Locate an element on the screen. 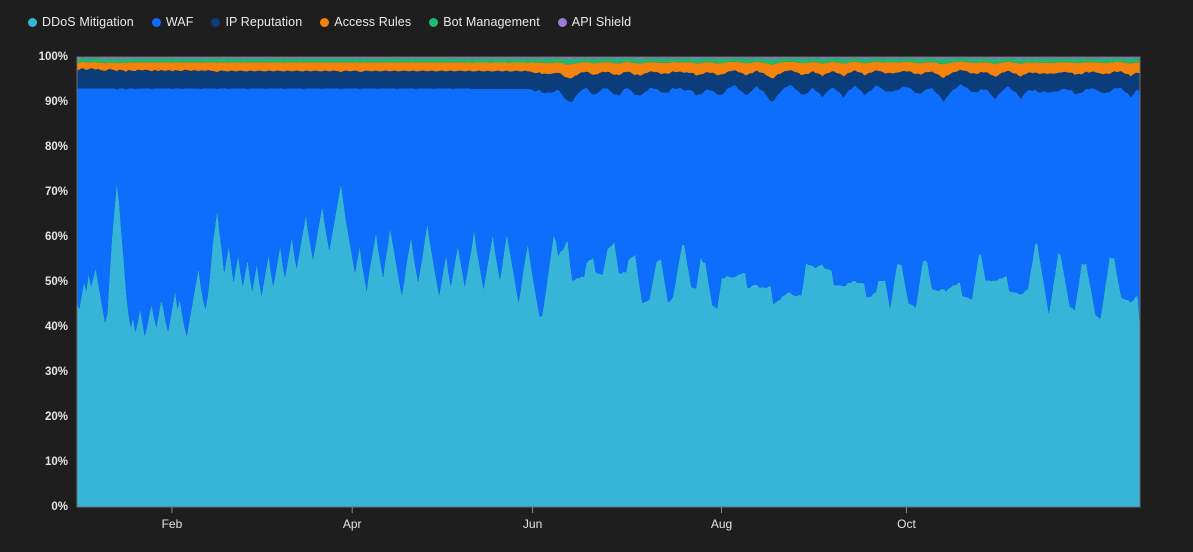 The width and height of the screenshot is (1193, 552). legend-item-label: DDoS Mitigation is located at coordinates (88, 21).